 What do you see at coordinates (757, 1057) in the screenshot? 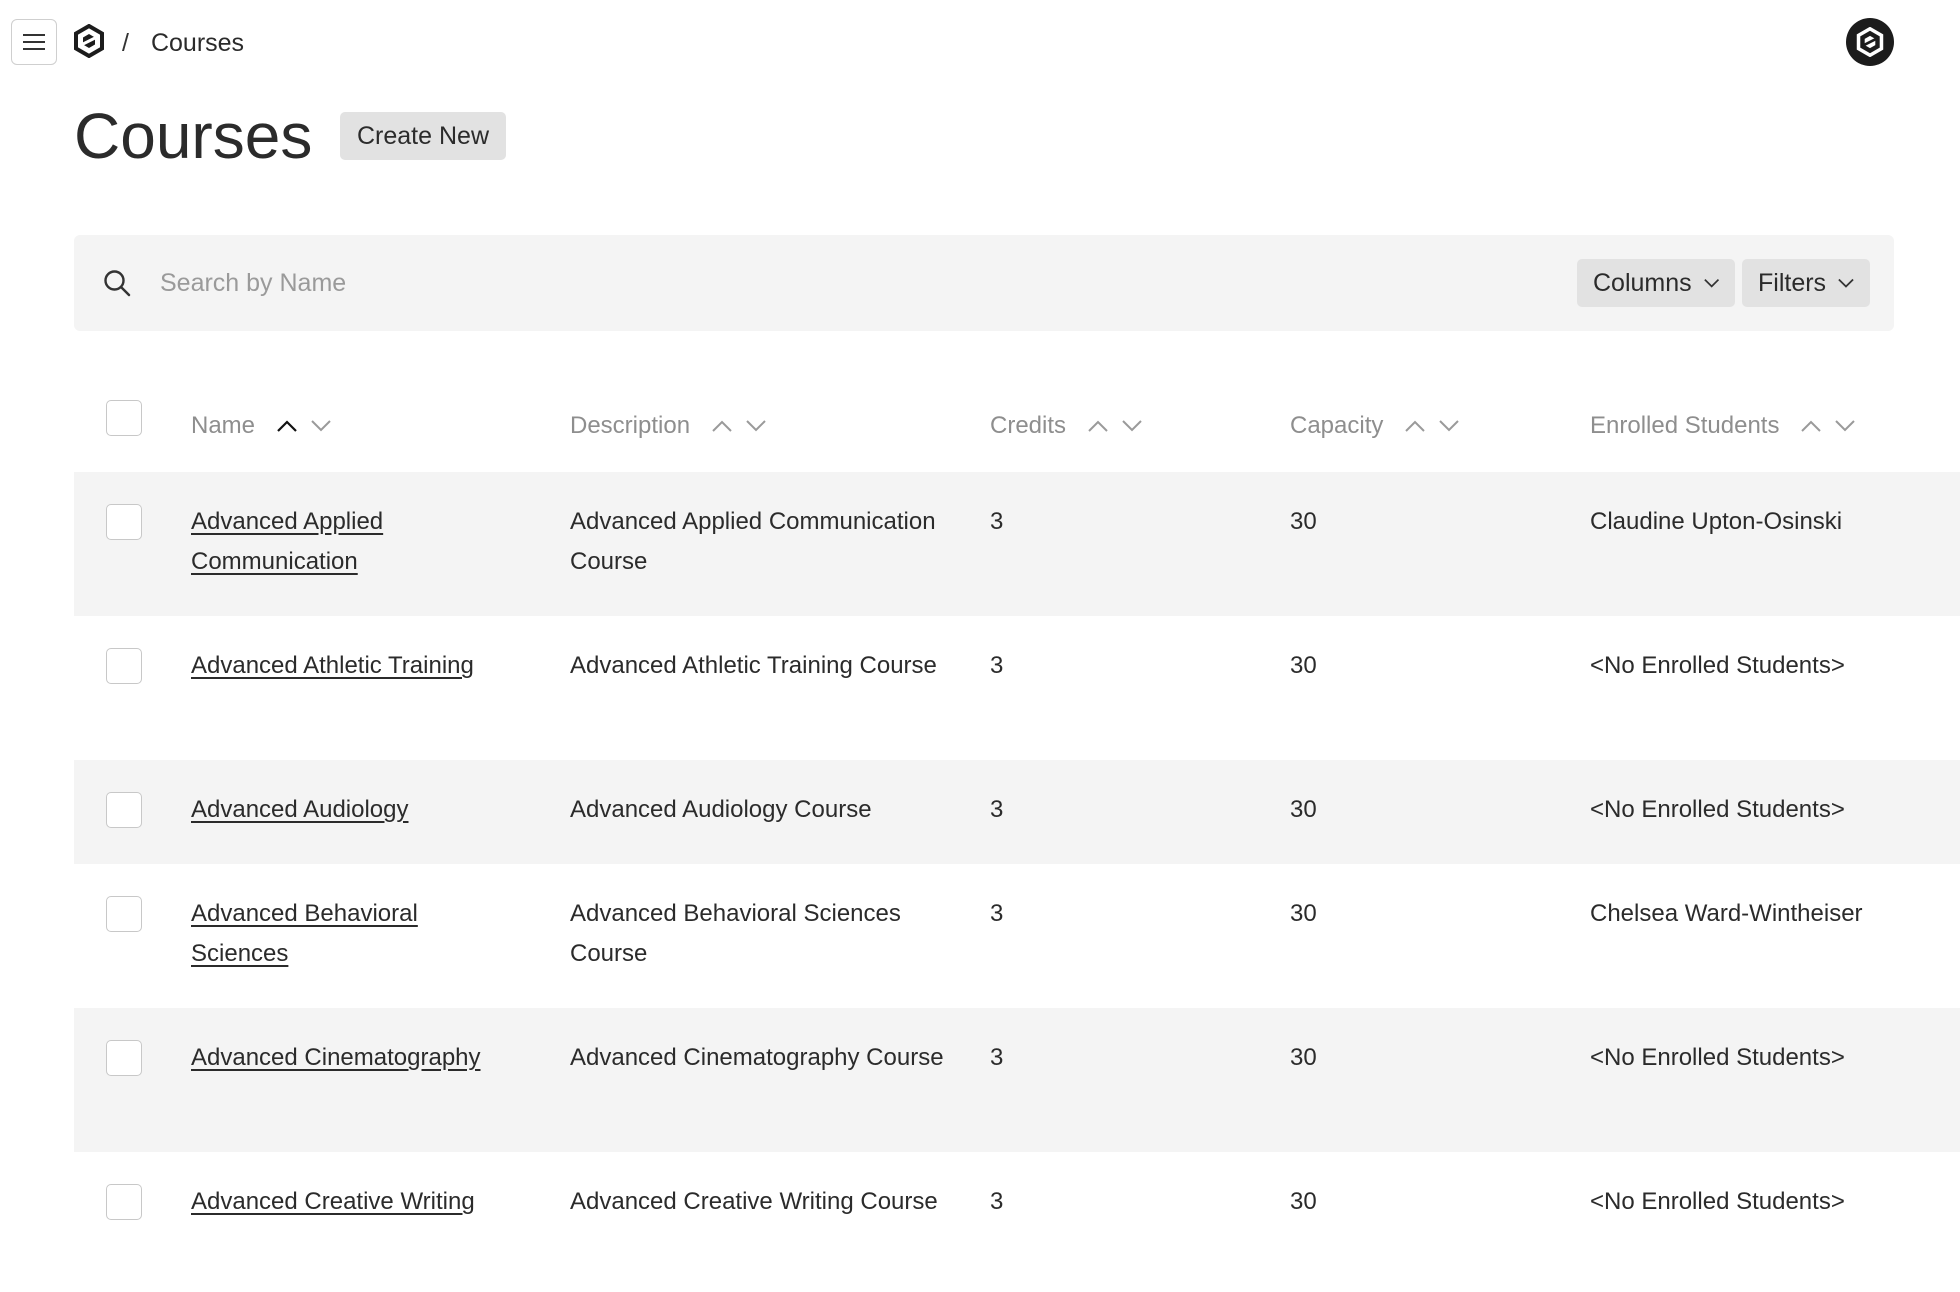
I see `course-description: Advanced Cinematography Course` at bounding box center [757, 1057].